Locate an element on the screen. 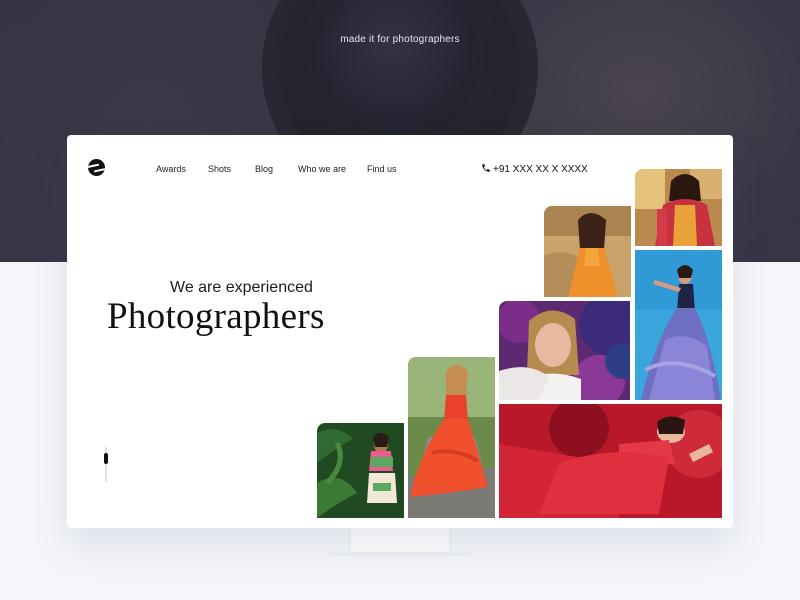 Image resolution: width=800 pixels, height=600 pixels. phone-number: +91 XXX XX X XXXX is located at coordinates (540, 169).